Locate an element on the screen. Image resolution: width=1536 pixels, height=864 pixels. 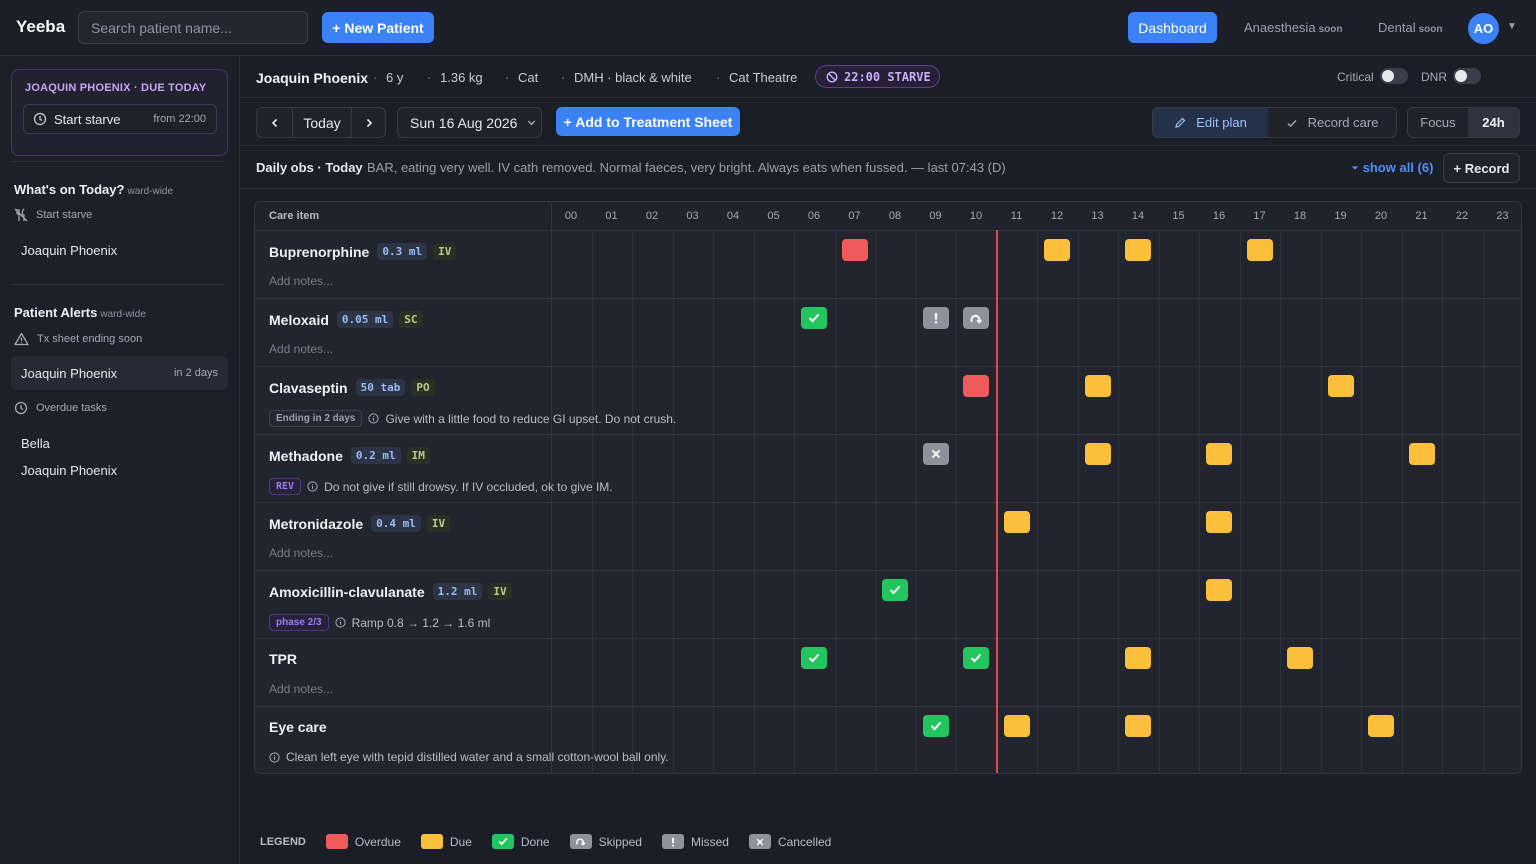
nav-dental: Dental soon is located at coordinates (1410, 27).